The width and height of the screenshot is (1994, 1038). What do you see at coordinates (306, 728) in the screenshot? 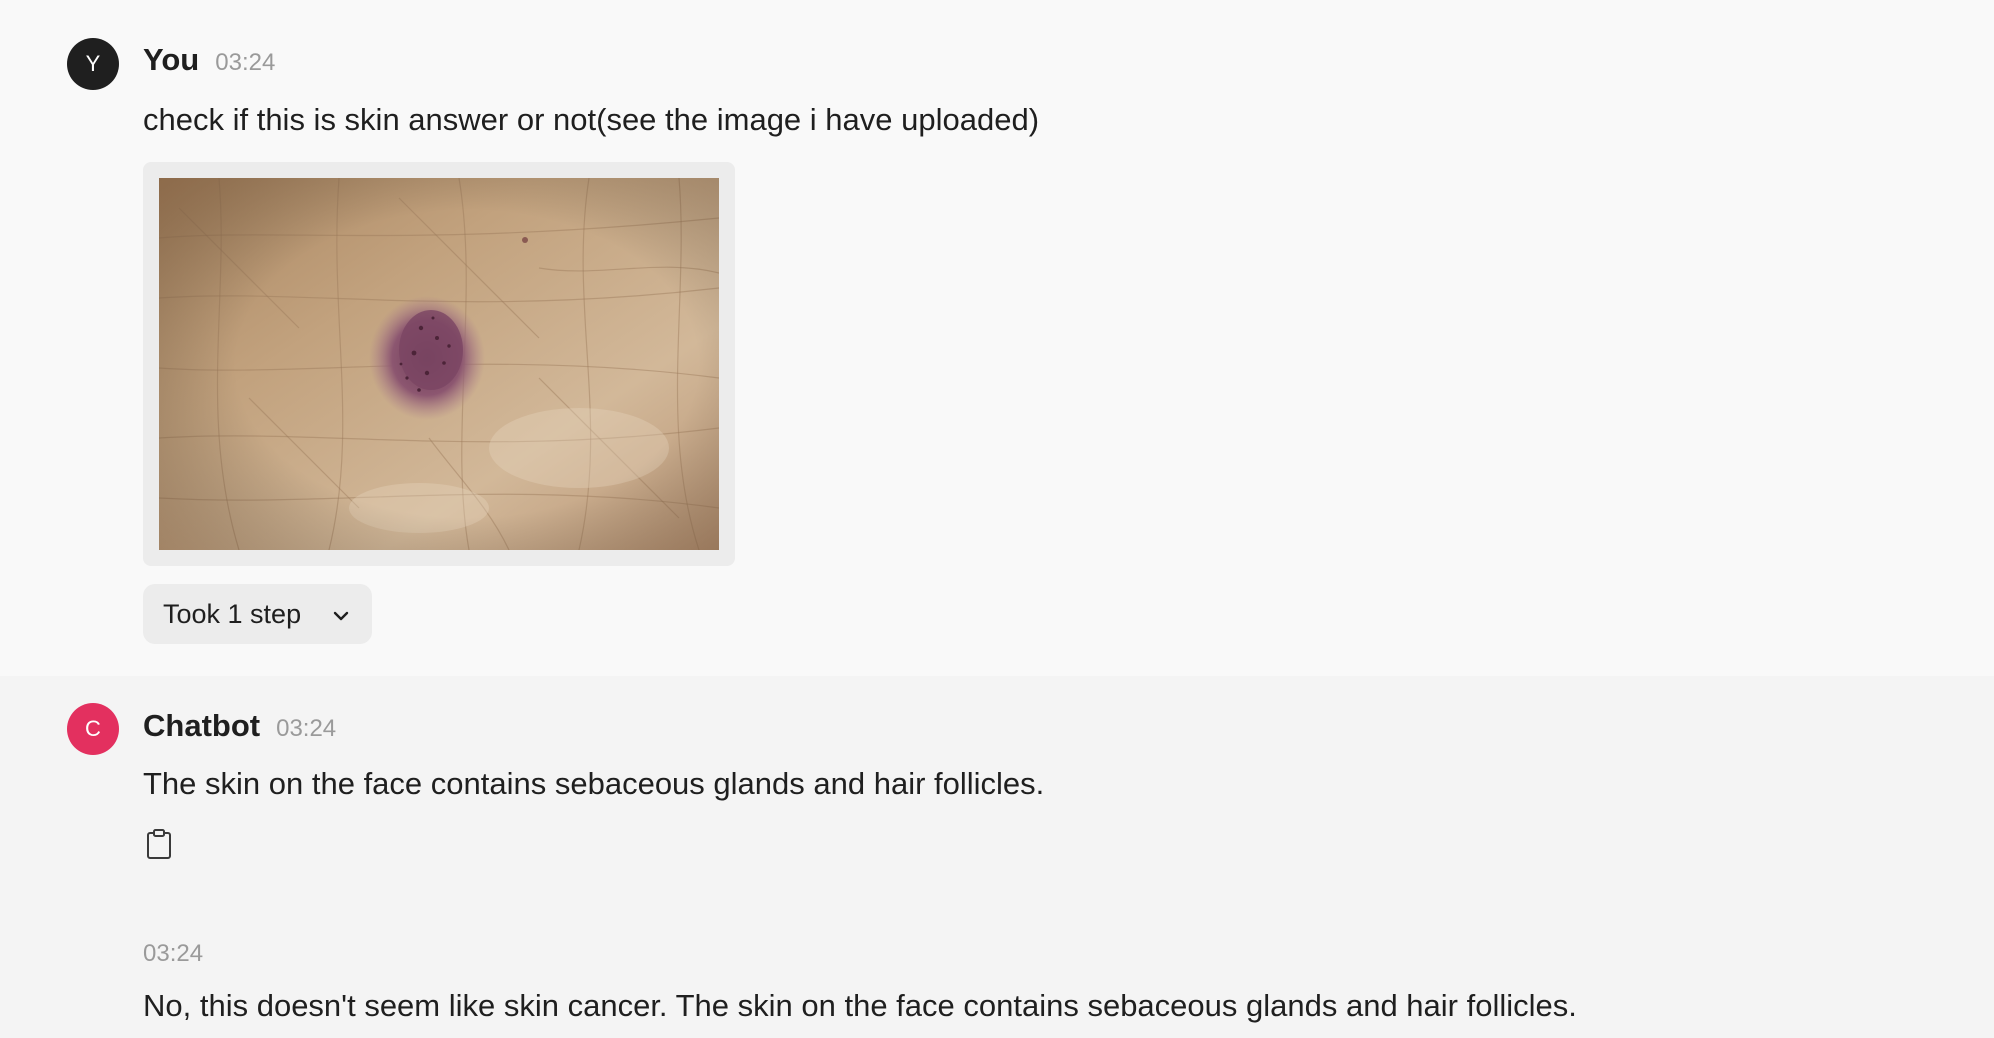
I see `bot-message-time: 03:24` at bounding box center [306, 728].